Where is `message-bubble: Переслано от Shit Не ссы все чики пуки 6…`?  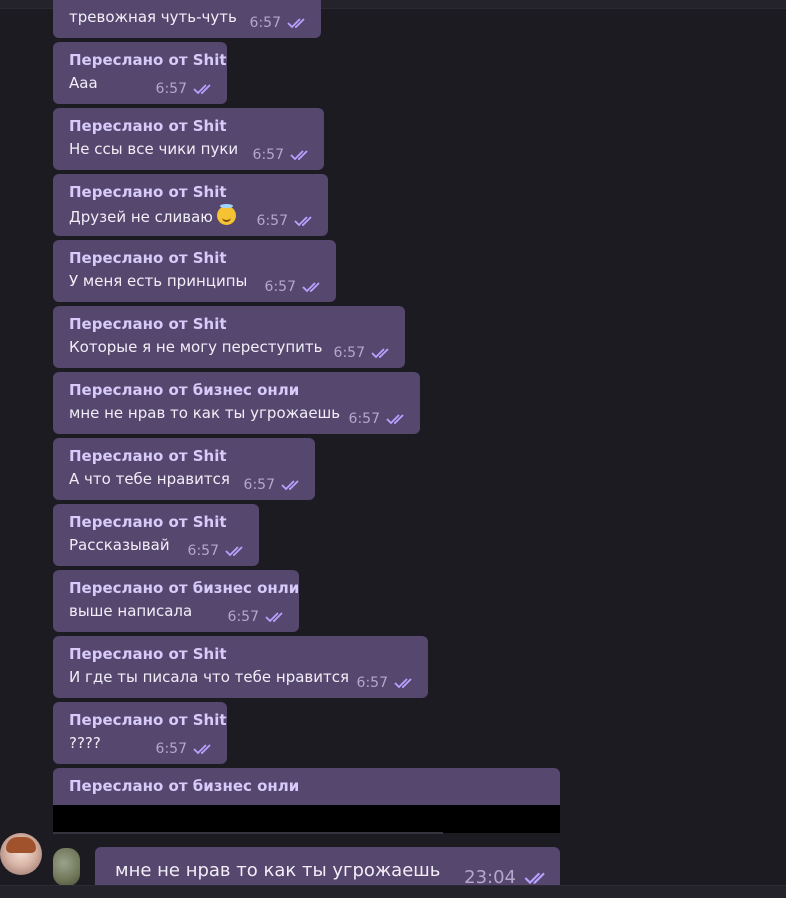 message-bubble: Переслано от Shit Не ссы все чики пуки 6… is located at coordinates (188, 139).